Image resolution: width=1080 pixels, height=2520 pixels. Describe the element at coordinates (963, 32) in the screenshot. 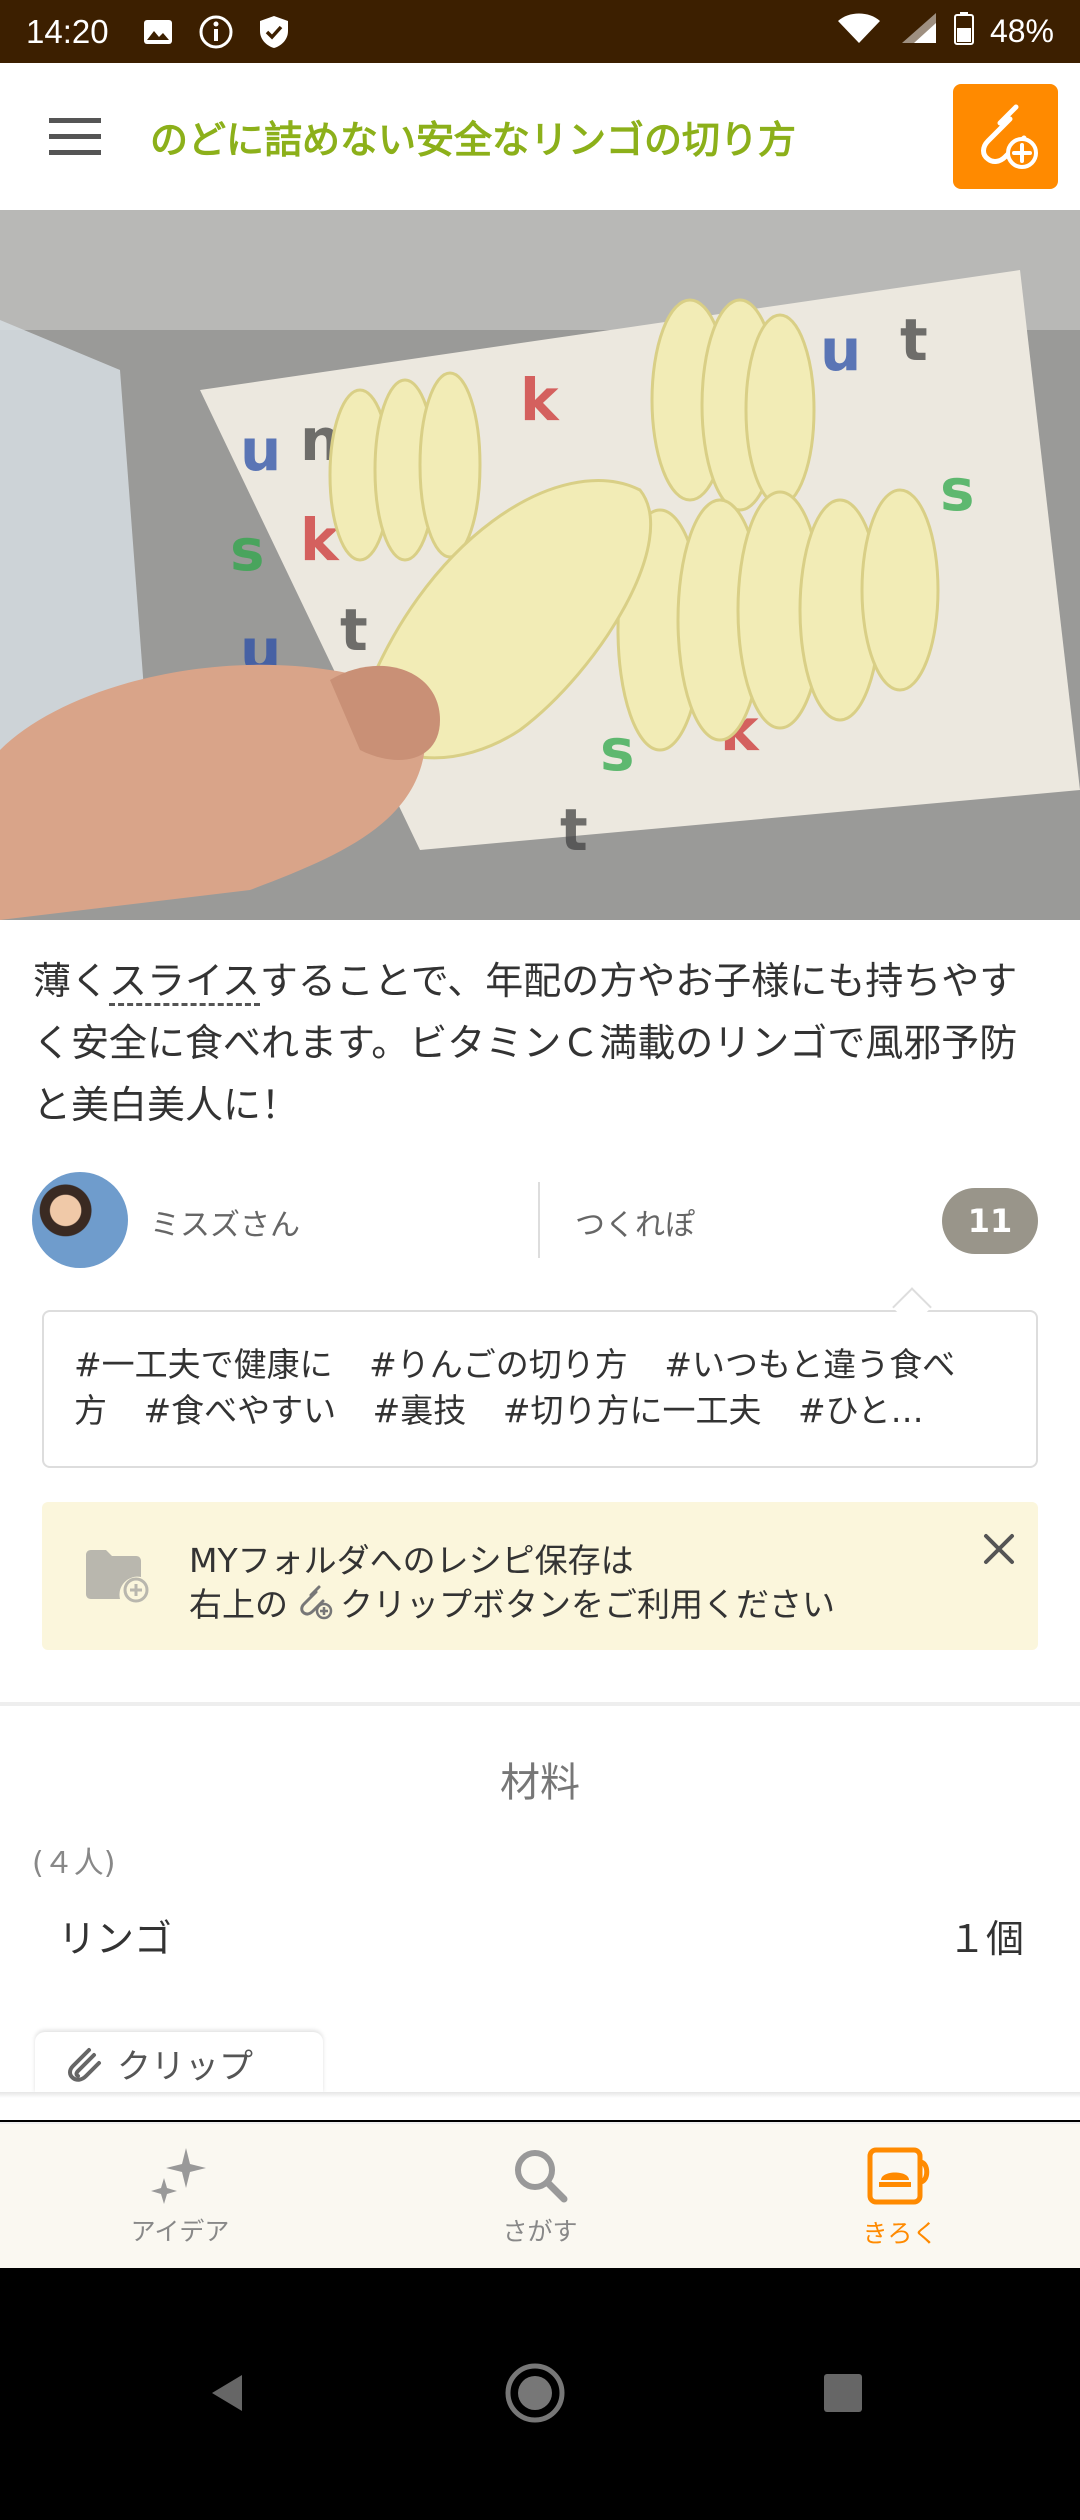

I see `battery-icon` at that location.